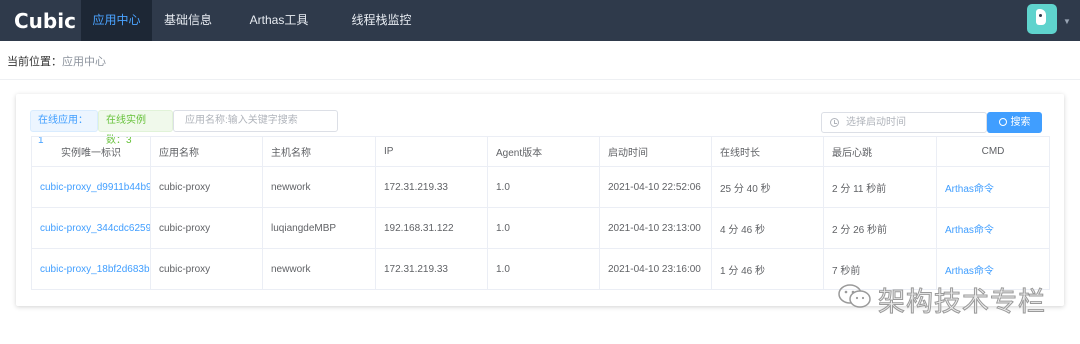 The width and height of the screenshot is (1080, 344). What do you see at coordinates (319, 228) in the screenshot?
I see `host-name-cell: luqiangdeMBP` at bounding box center [319, 228].